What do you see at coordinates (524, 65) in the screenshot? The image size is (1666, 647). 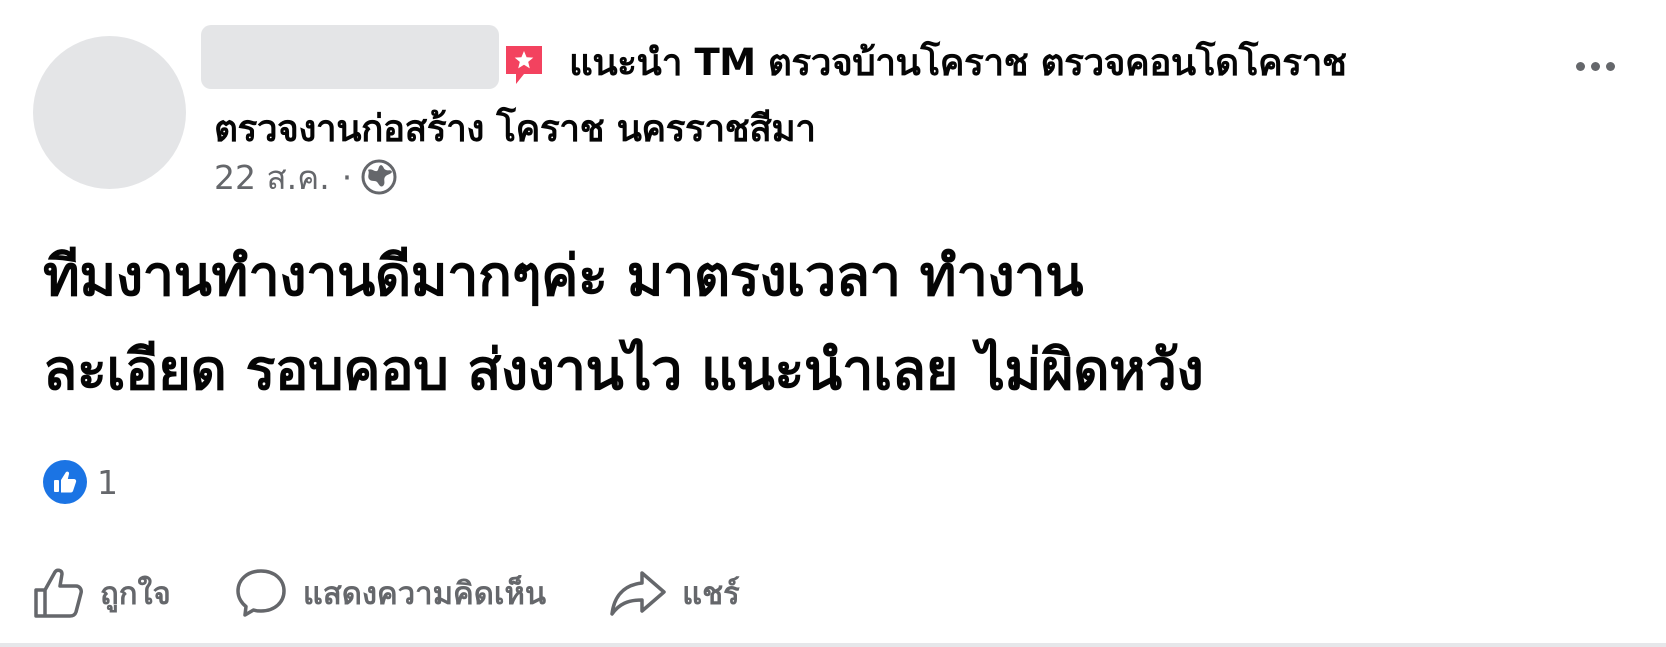 I see `recommend-flag-icon` at bounding box center [524, 65].